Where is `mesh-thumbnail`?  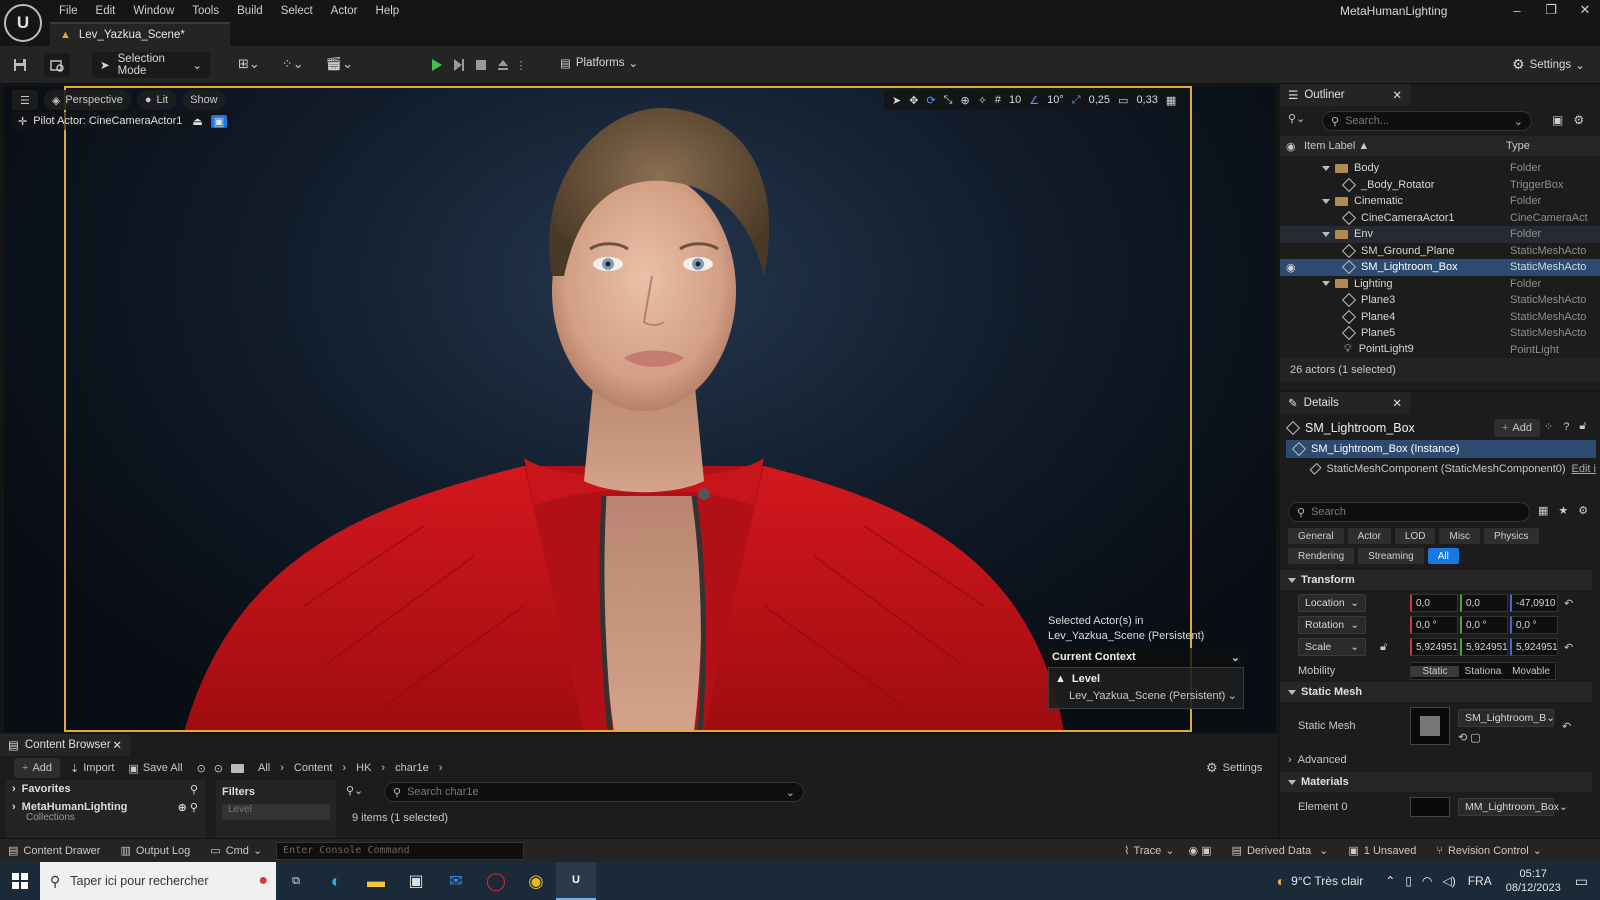 mesh-thumbnail is located at coordinates (1430, 726).